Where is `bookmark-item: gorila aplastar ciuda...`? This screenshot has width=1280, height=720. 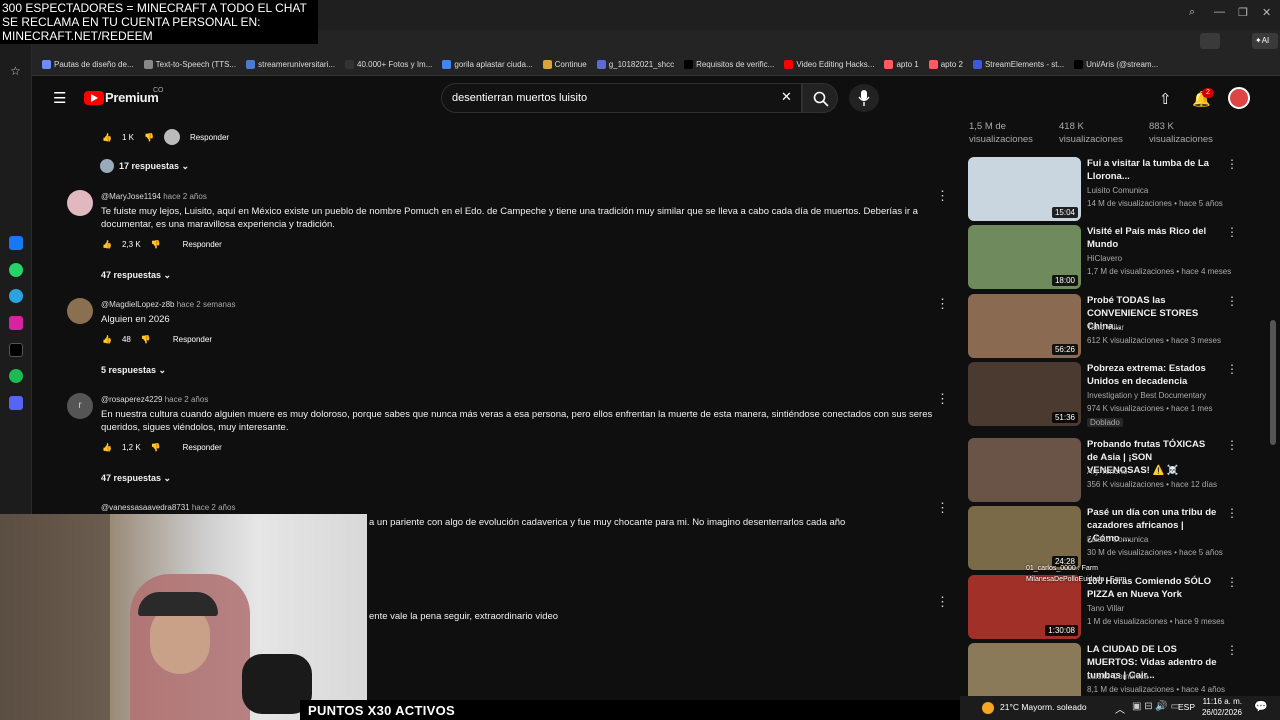
bookmark-item: gorila aplastar ciuda... is located at coordinates (487, 64).